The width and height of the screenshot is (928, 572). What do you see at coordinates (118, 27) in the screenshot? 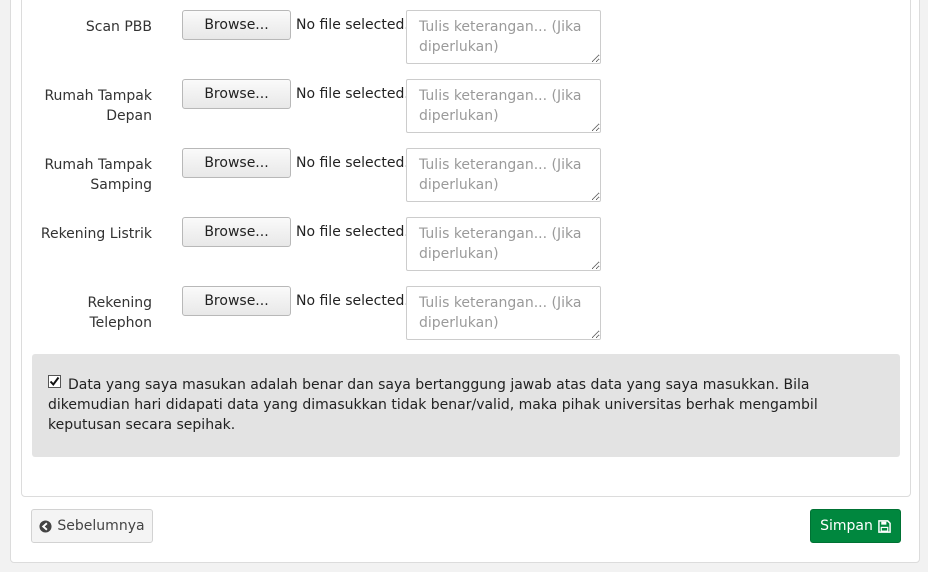
I see `upload-label: Scan PBB` at bounding box center [118, 27].